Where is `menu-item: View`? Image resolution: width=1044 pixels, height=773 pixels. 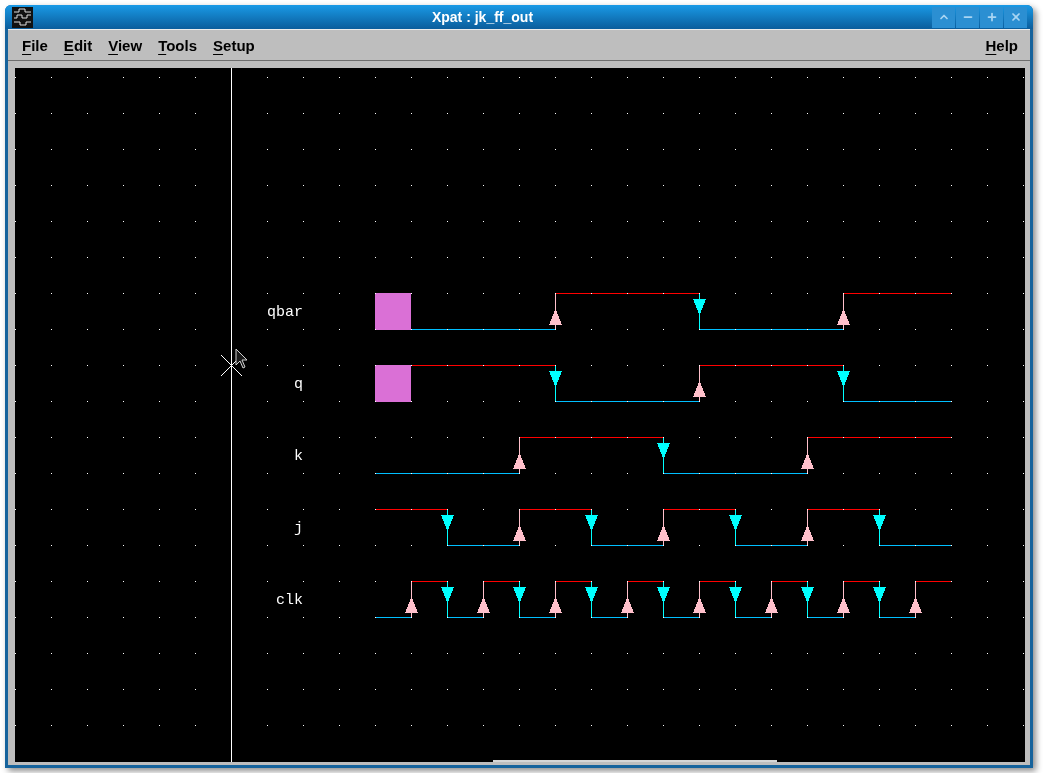 menu-item: View is located at coordinates (125, 45).